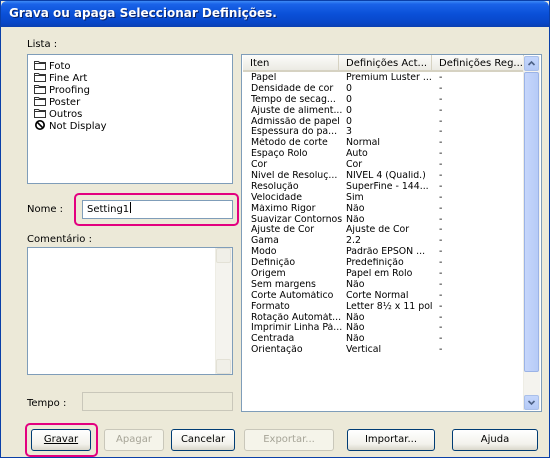 The image size is (550, 458). I want to click on lista-item-label: Poster, so click(65, 102).